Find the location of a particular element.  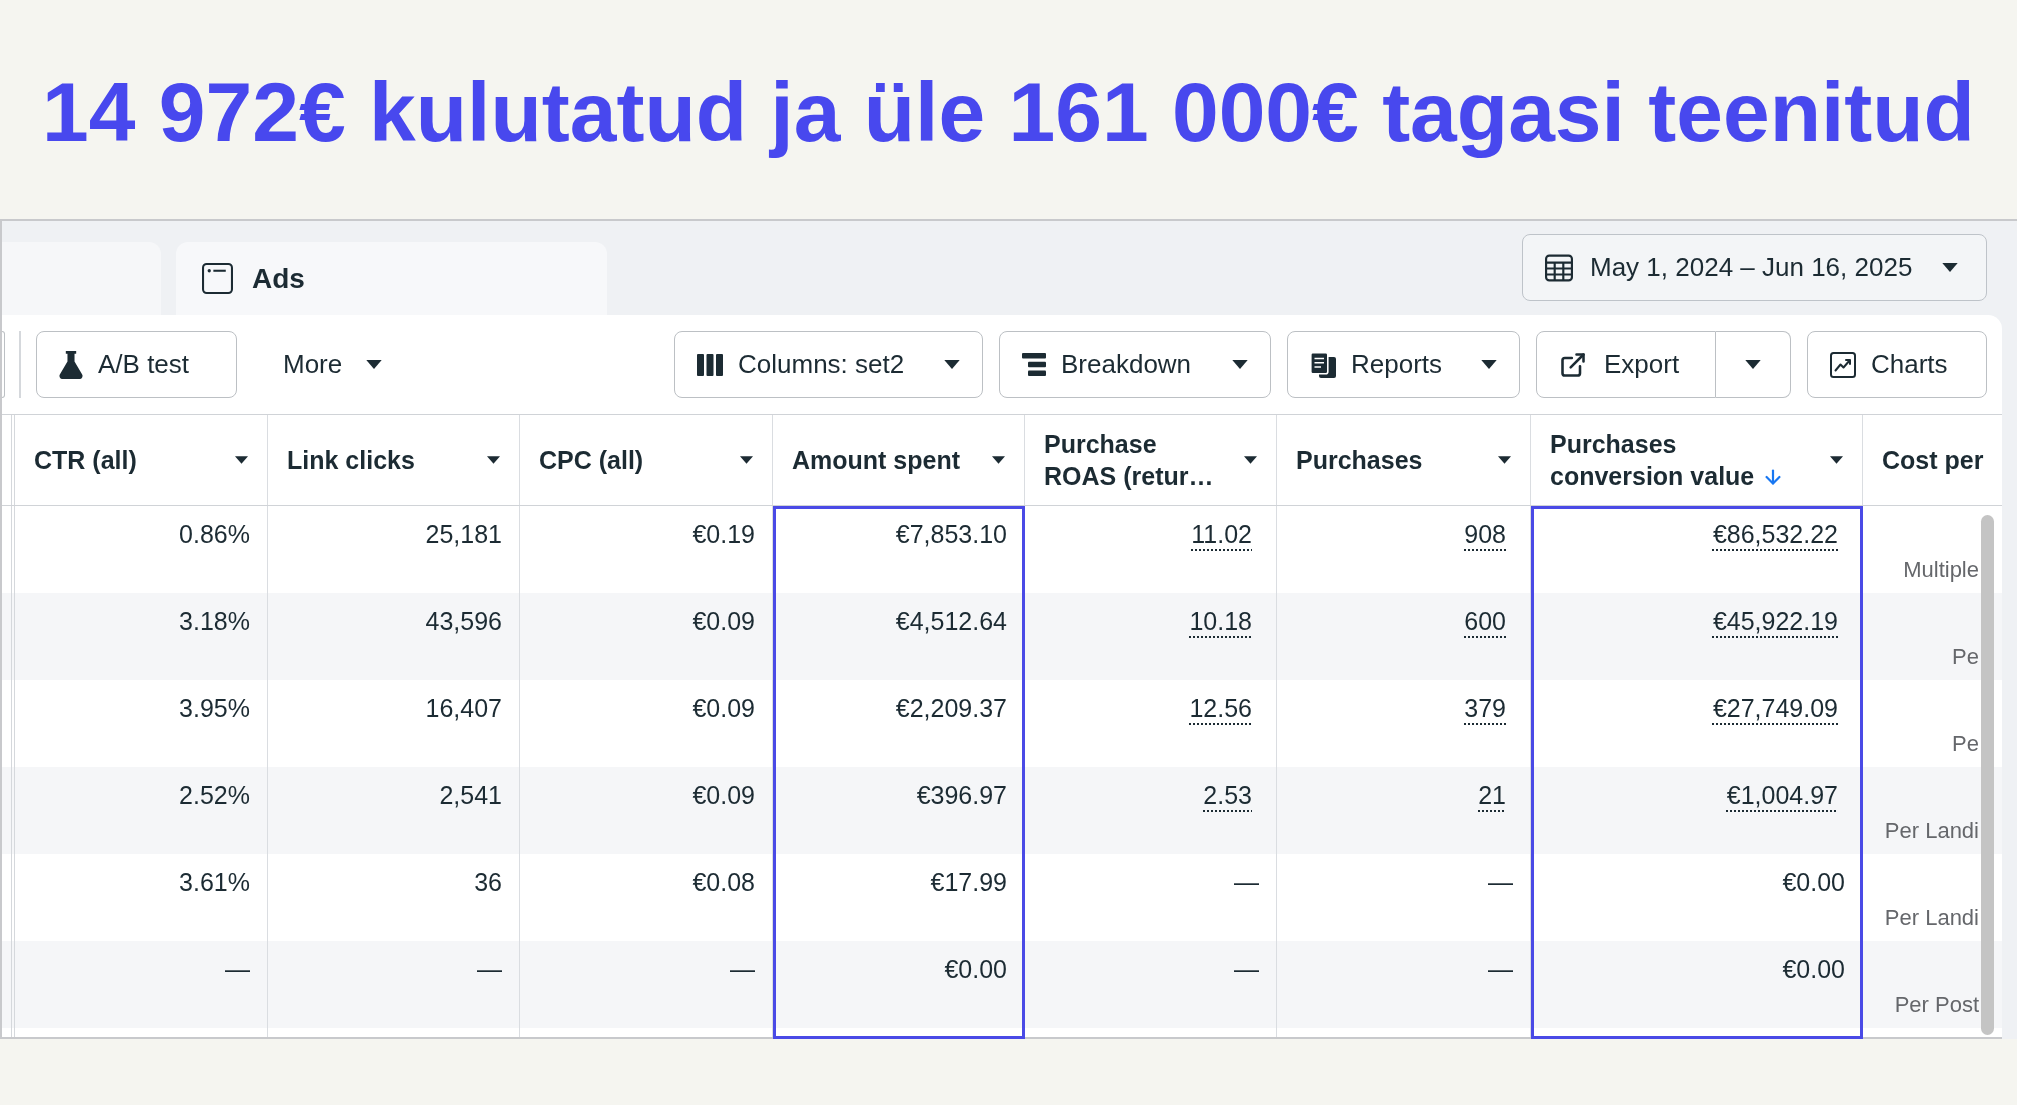

partial-tab is located at coordinates (81, 278).